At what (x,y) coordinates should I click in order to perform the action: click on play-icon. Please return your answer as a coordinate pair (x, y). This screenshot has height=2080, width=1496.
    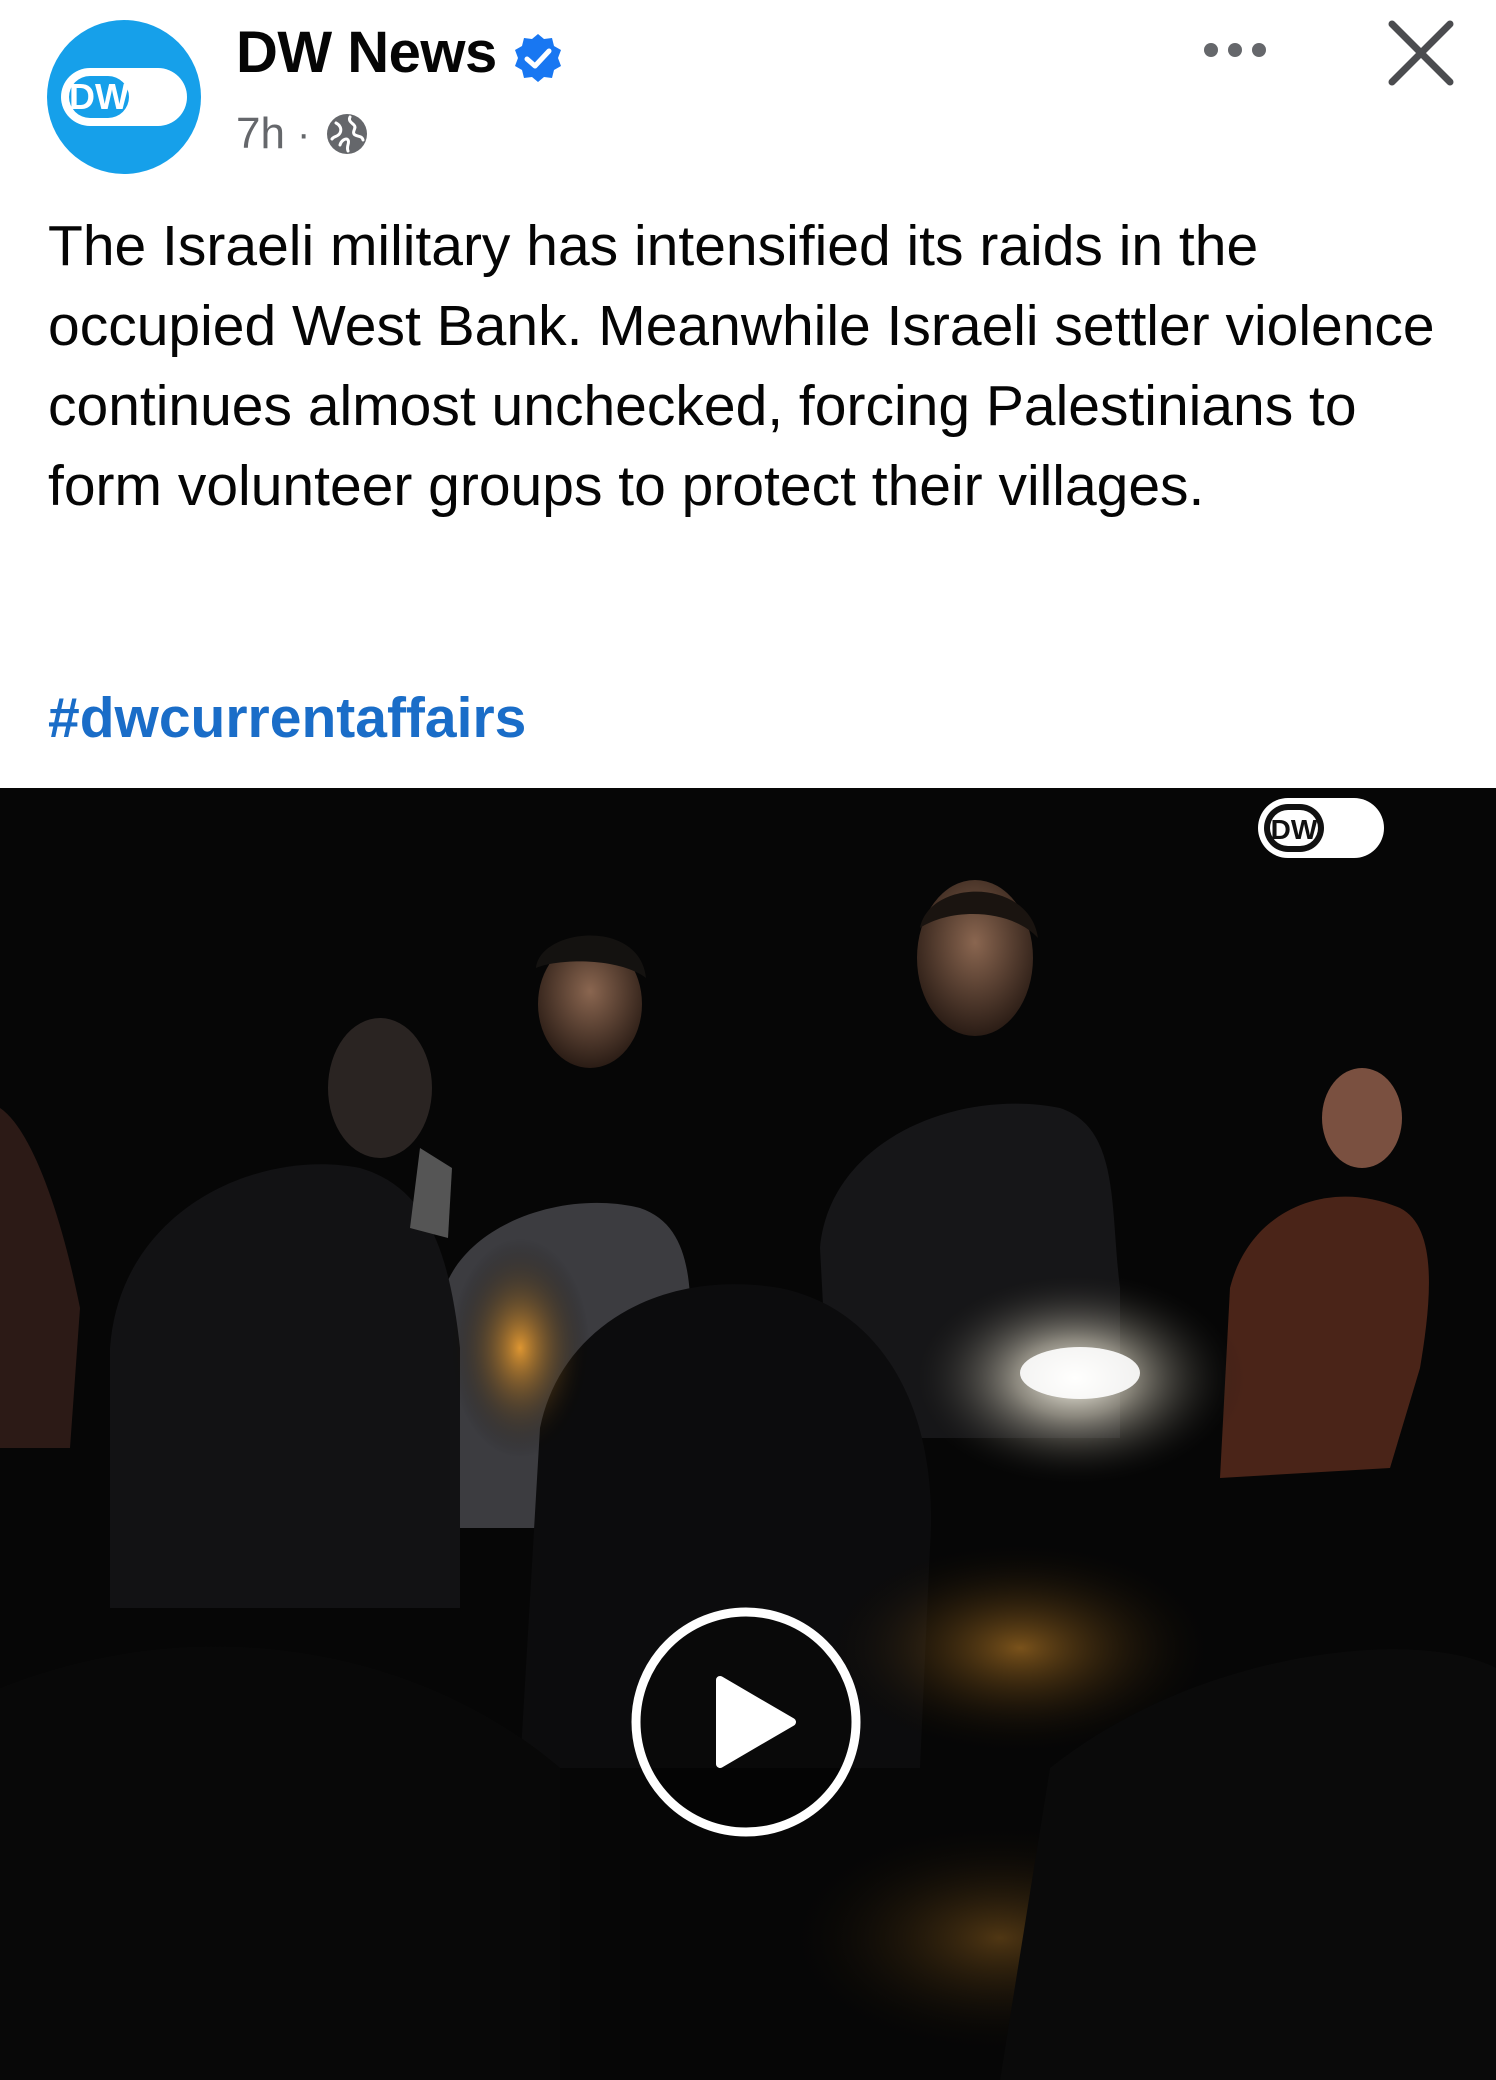
    Looking at the image, I should click on (746, 1722).